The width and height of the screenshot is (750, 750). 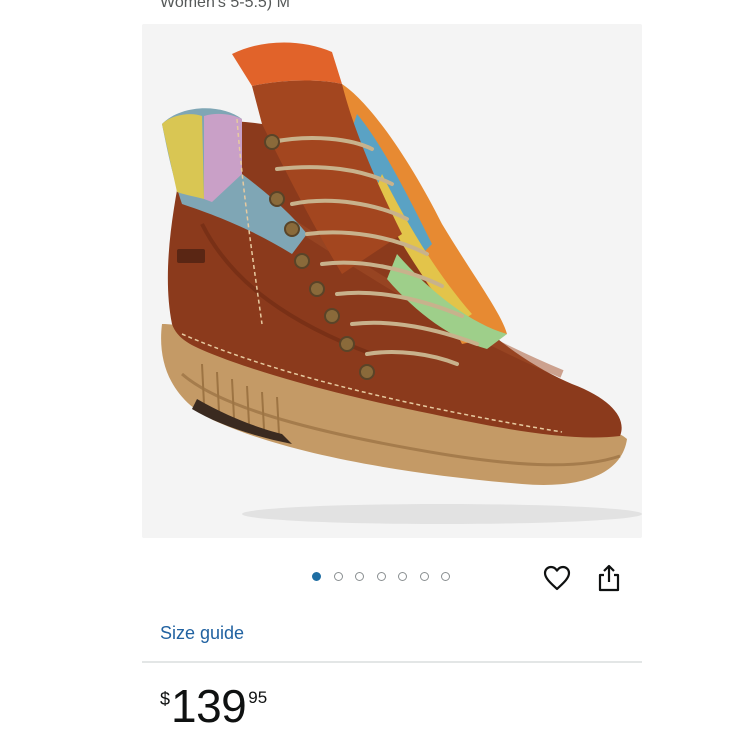 What do you see at coordinates (392, 662) in the screenshot?
I see `divider` at bounding box center [392, 662].